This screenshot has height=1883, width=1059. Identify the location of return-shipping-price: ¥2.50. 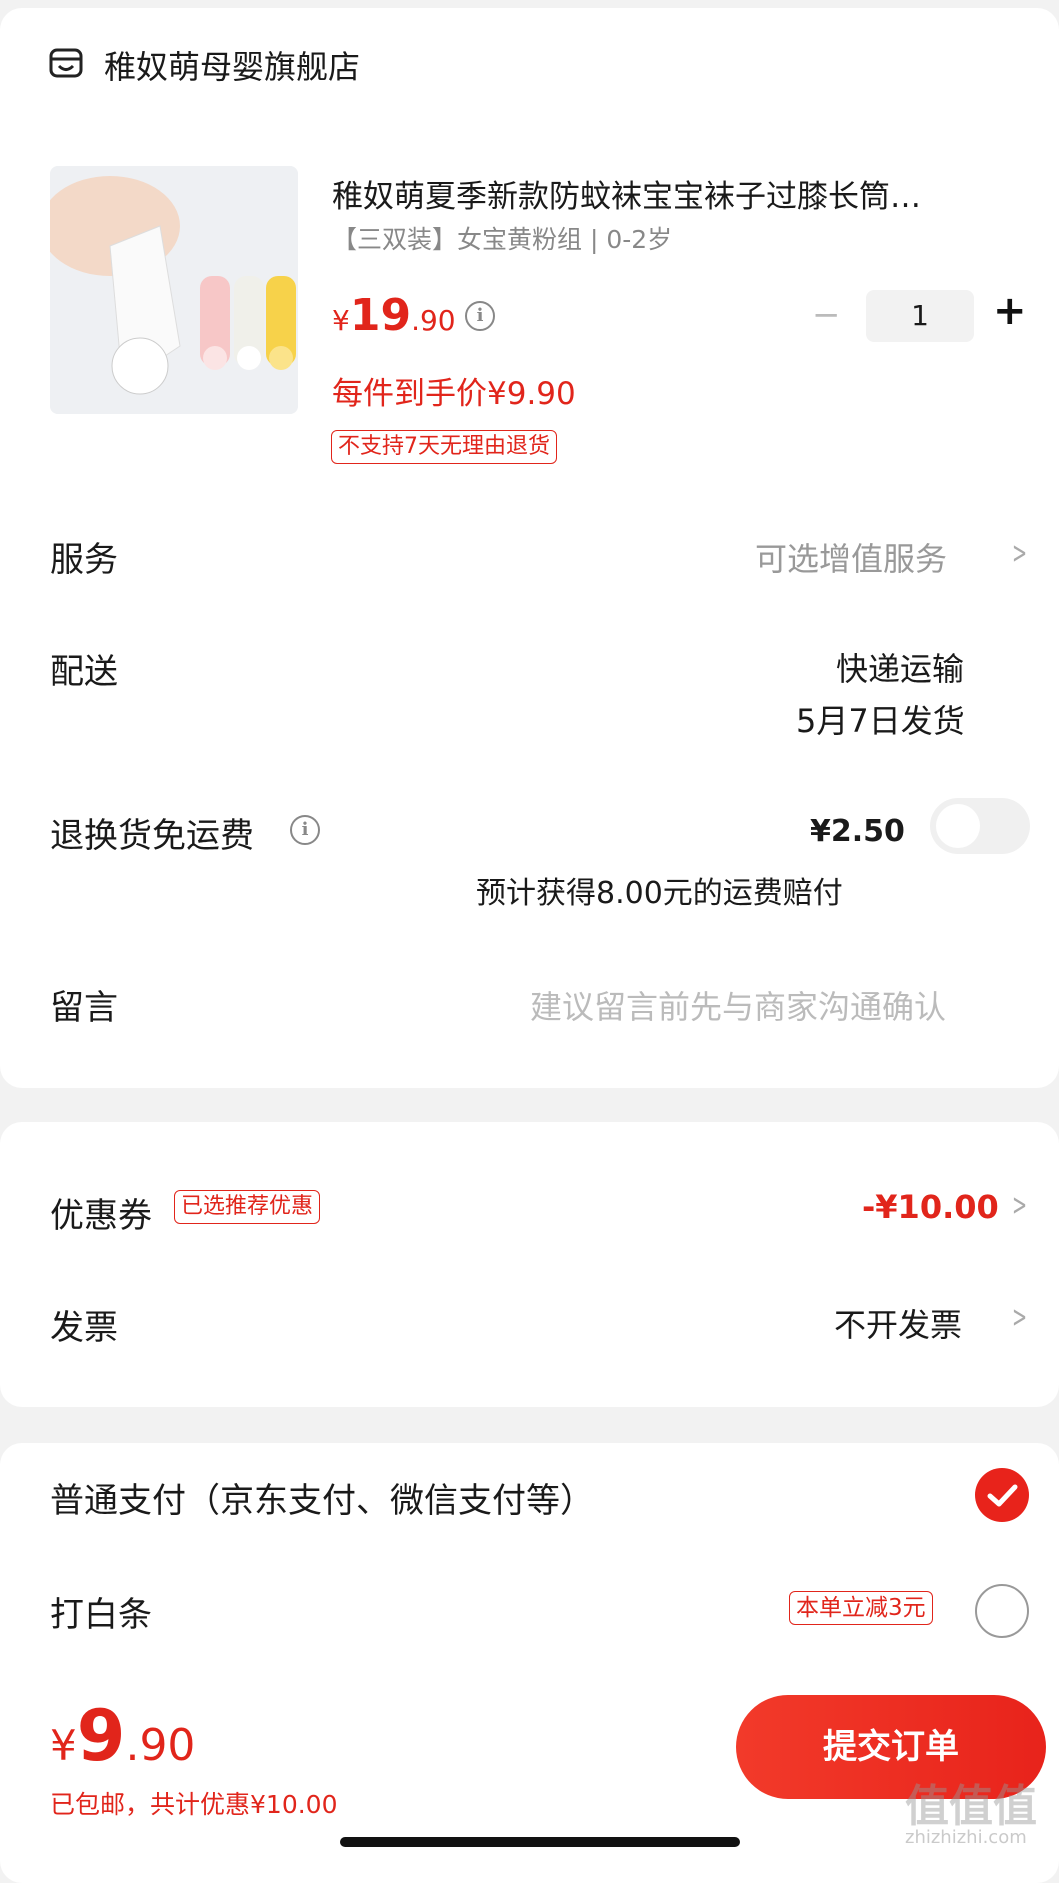
(857, 831).